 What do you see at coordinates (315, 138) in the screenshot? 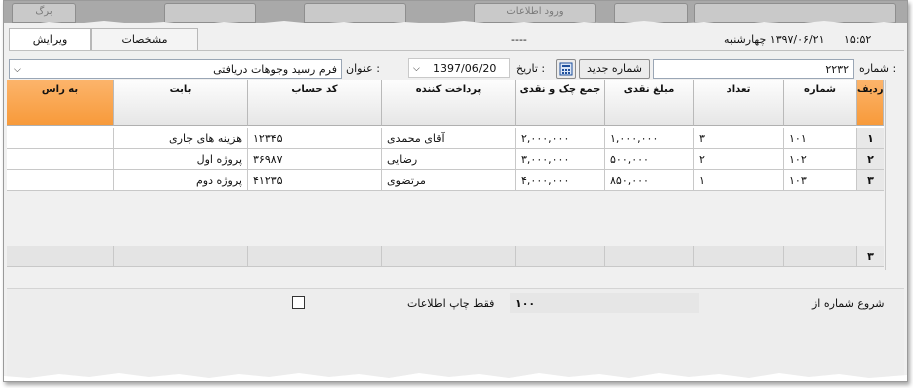
I see `cell-account: ۱۲۳۴۵` at bounding box center [315, 138].